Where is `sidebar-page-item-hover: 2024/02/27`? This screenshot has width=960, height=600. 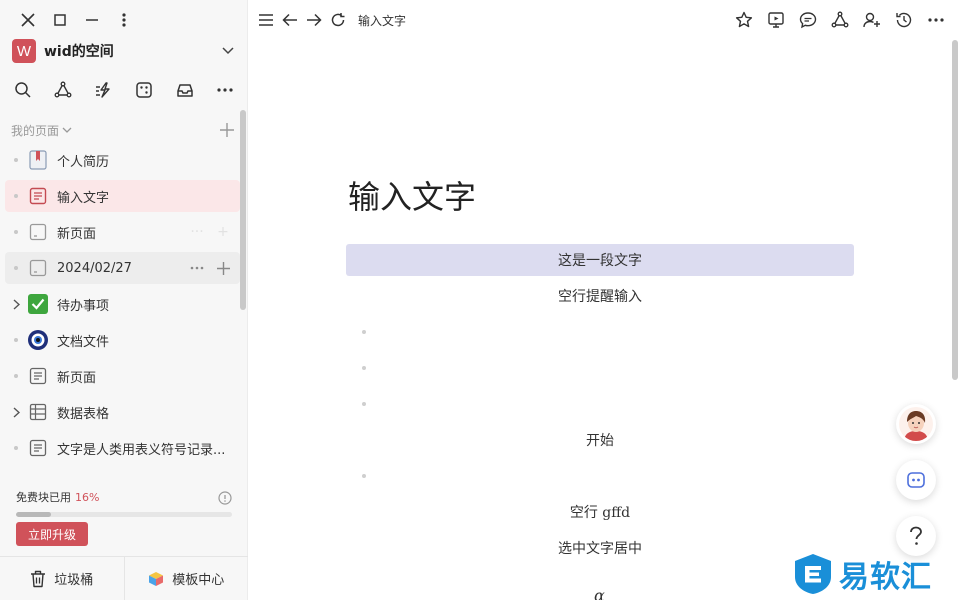 sidebar-page-item-hover: 2024/02/27 is located at coordinates (122, 268).